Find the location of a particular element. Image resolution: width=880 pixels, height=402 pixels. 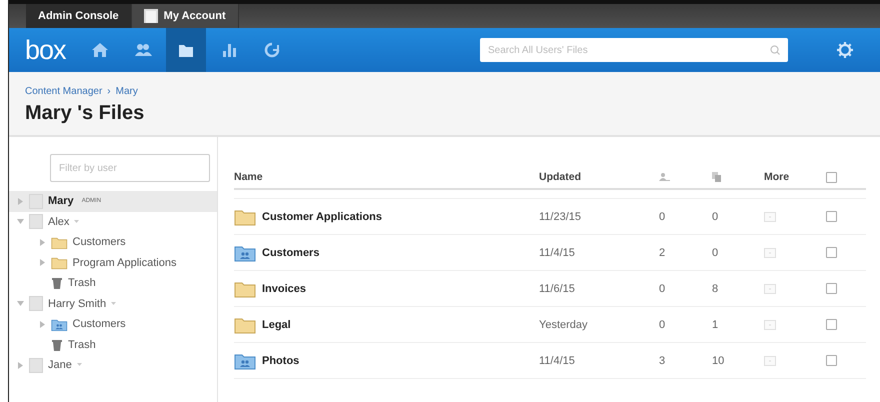

folder-name: Legal is located at coordinates (276, 324).